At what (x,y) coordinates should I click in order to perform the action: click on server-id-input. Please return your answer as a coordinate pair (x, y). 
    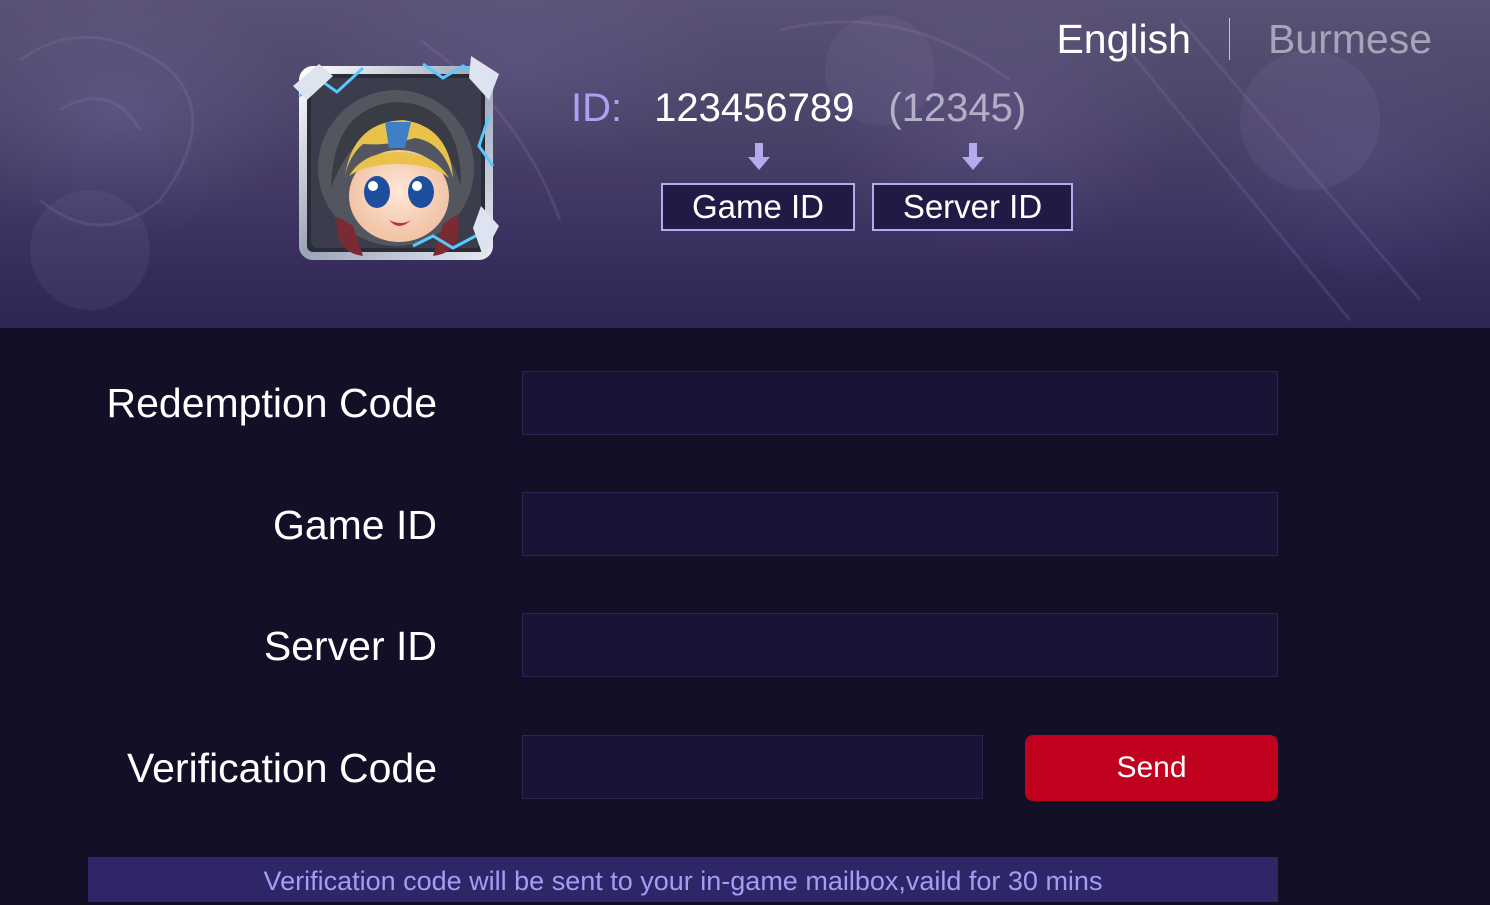
    Looking at the image, I should click on (900, 645).